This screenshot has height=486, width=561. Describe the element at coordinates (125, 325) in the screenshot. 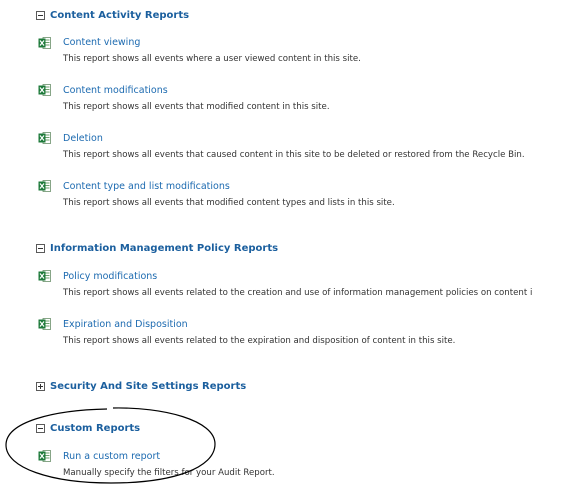

I see `report-link-expiration-and-disposition: Expiration and Disposition` at that location.